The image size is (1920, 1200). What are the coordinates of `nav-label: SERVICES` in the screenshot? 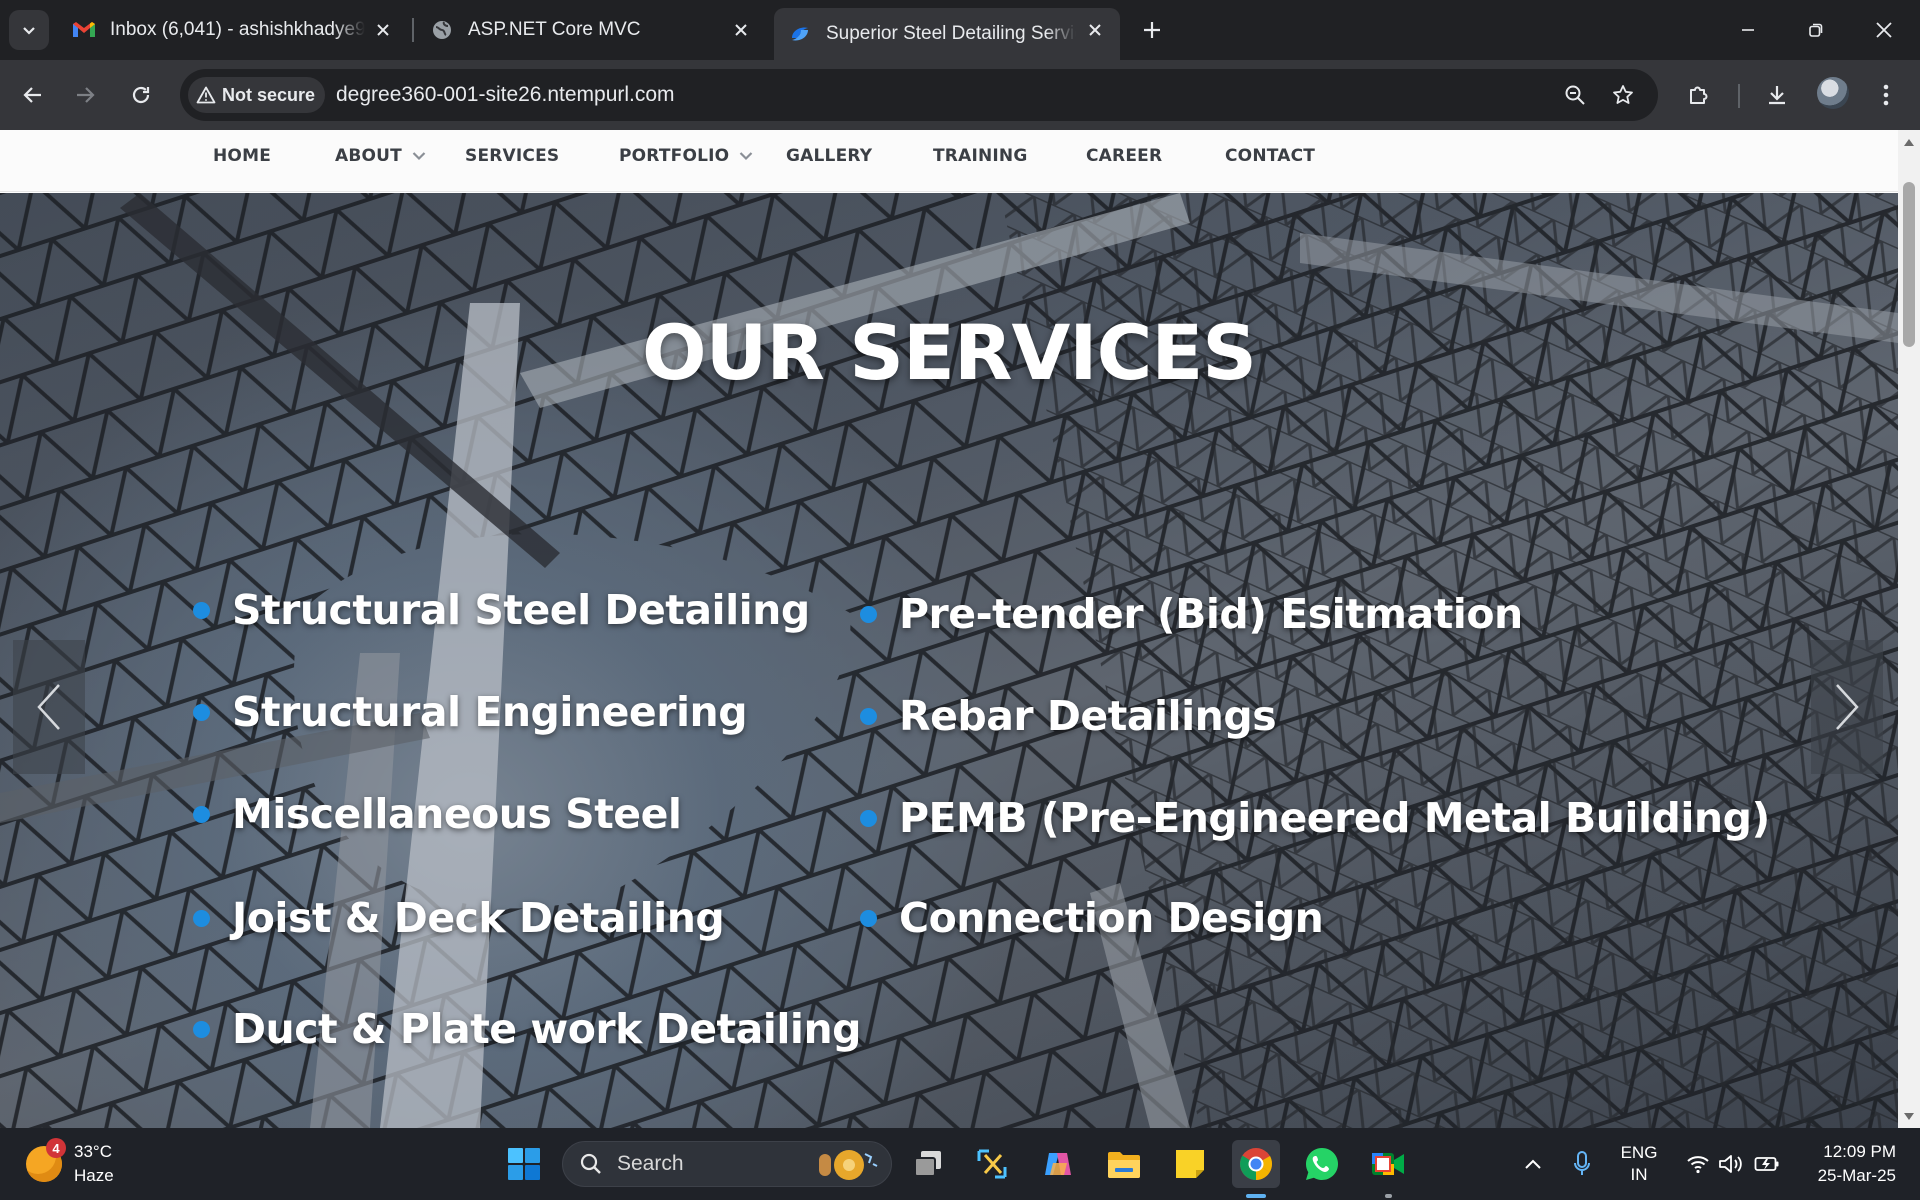 It's located at (512, 156).